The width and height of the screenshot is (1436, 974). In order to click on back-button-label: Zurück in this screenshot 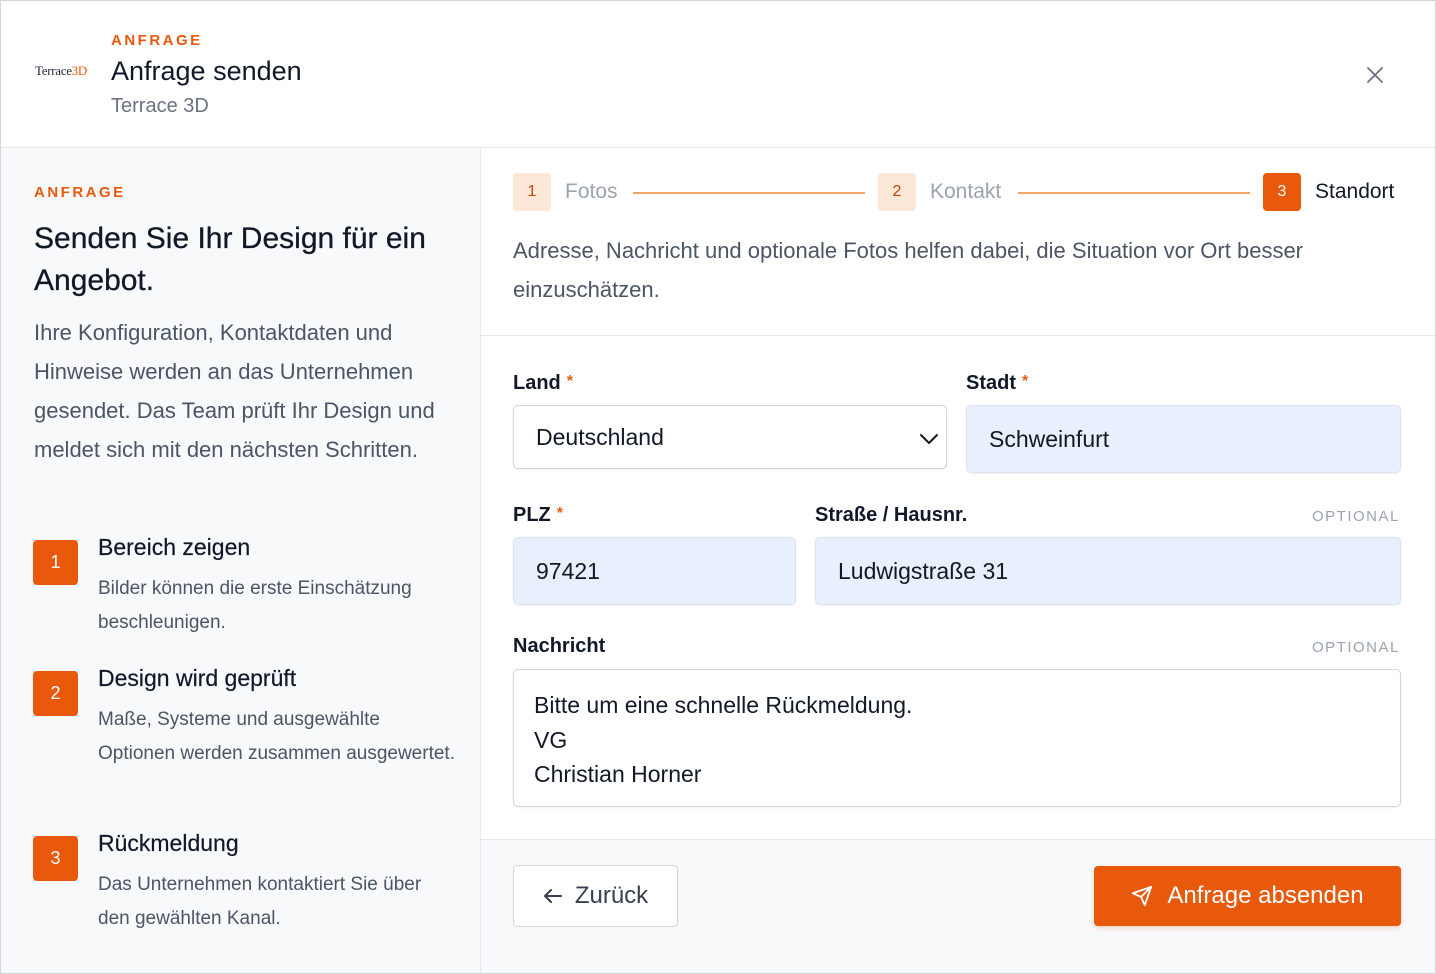, I will do `click(611, 895)`.